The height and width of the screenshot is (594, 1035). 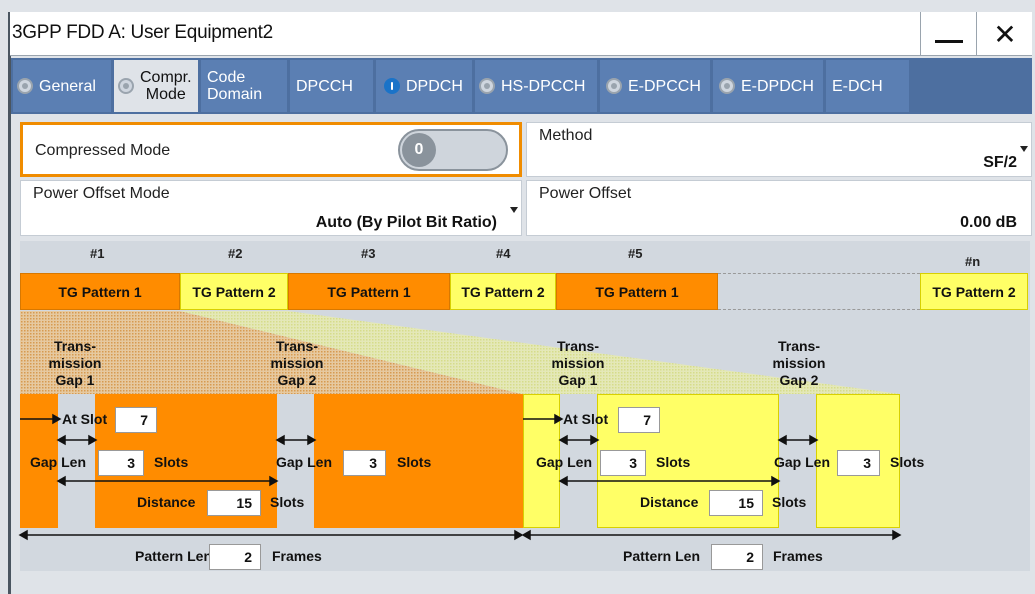 What do you see at coordinates (235, 557) in the screenshot?
I see `p1-pattern-len-input: 2` at bounding box center [235, 557].